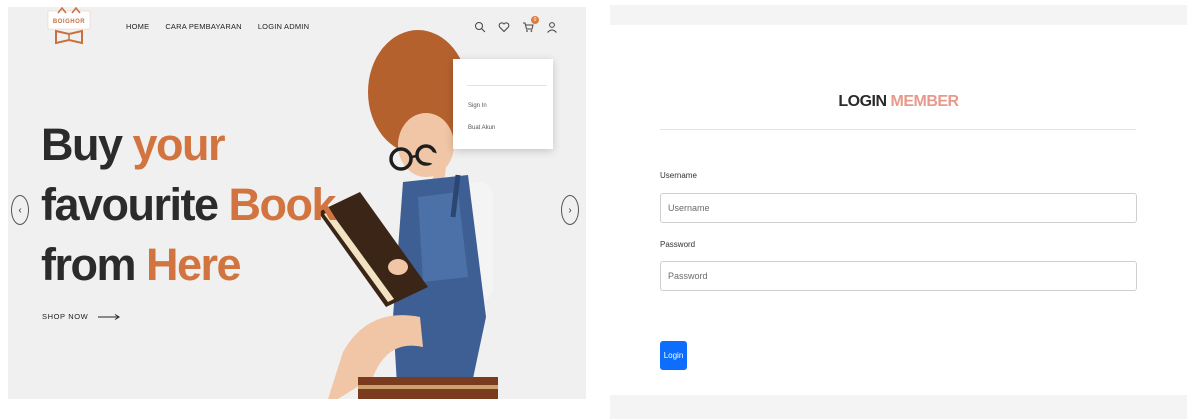  I want to click on arrow-right-icon, so click(109, 316).